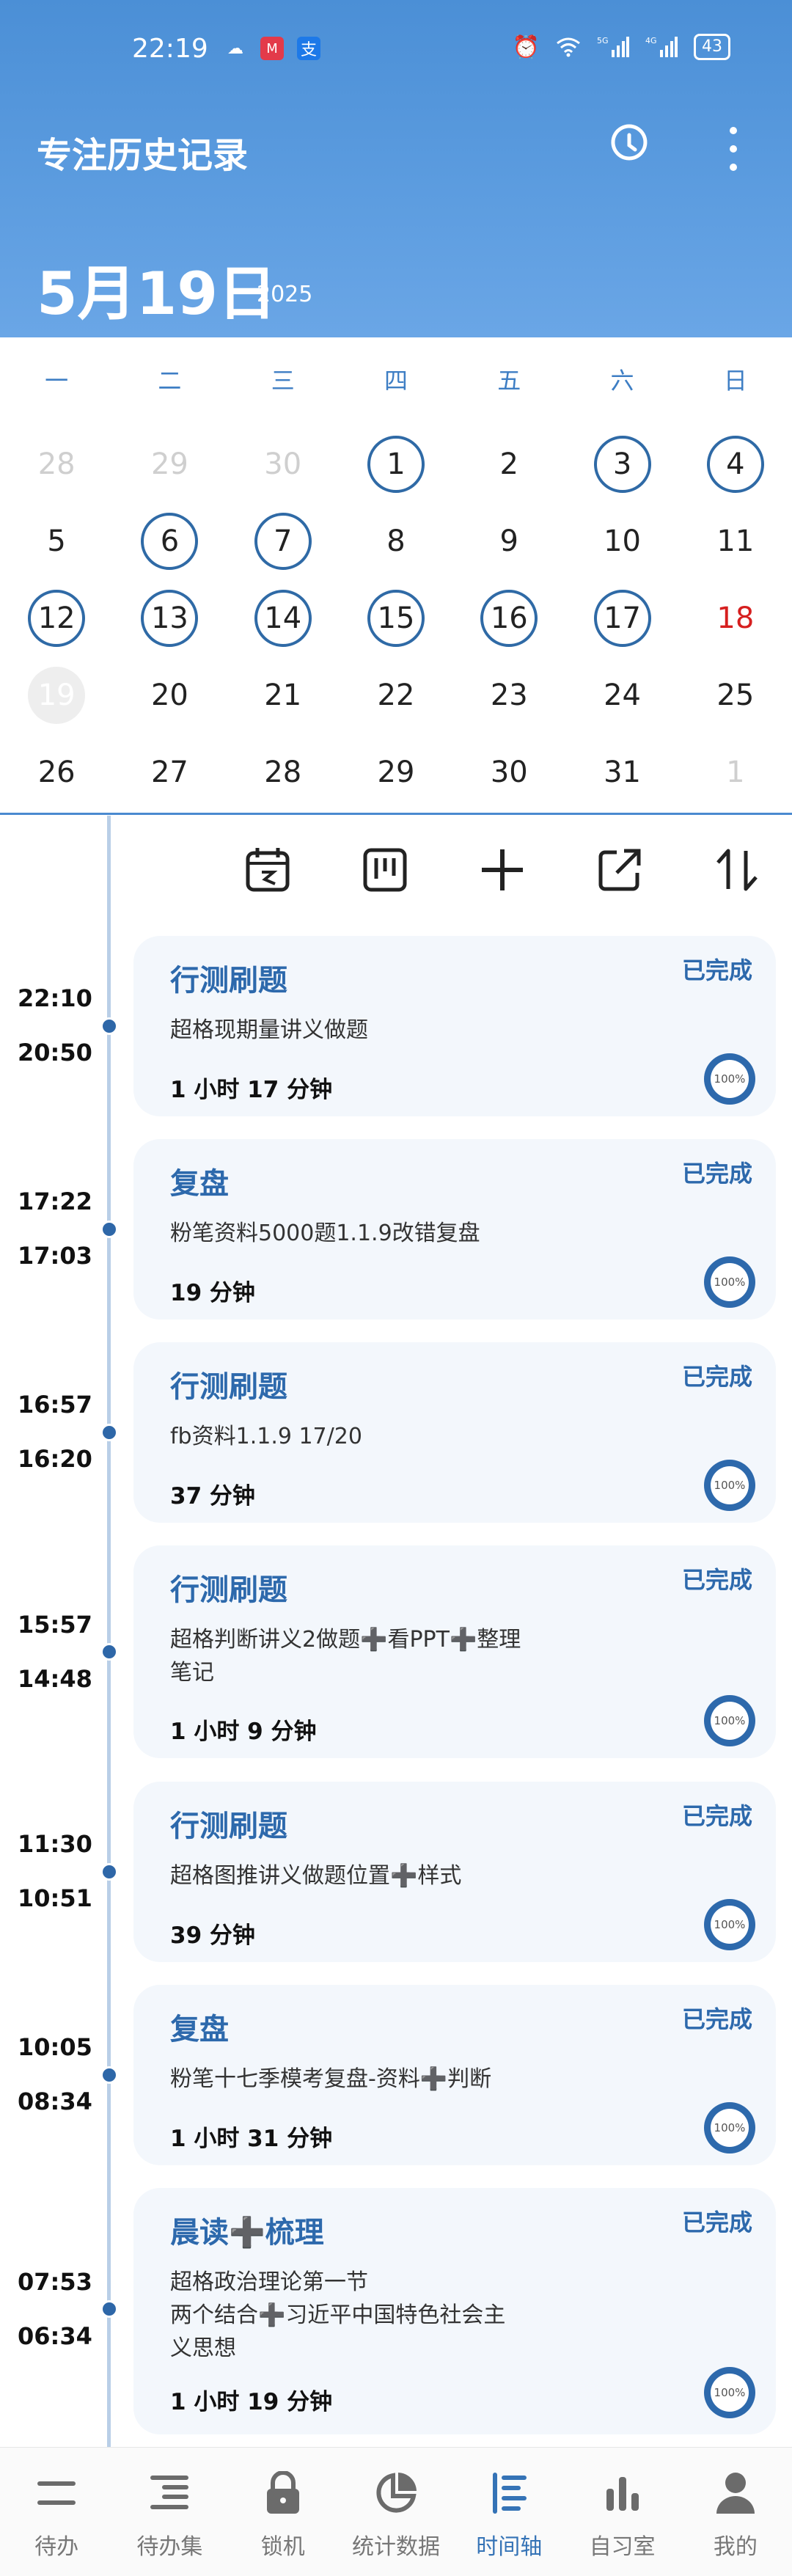 The width and height of the screenshot is (792, 2576). I want to click on calendar-day: 14, so click(283, 617).